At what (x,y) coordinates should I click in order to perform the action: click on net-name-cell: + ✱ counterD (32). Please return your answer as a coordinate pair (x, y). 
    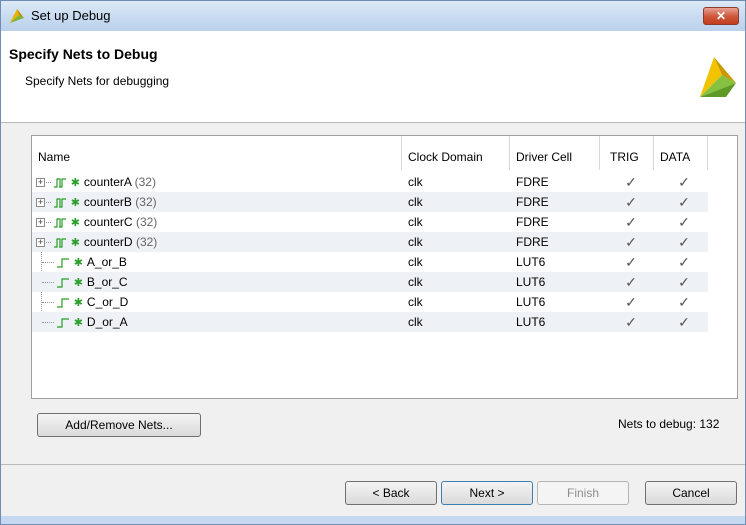
    Looking at the image, I should click on (96, 242).